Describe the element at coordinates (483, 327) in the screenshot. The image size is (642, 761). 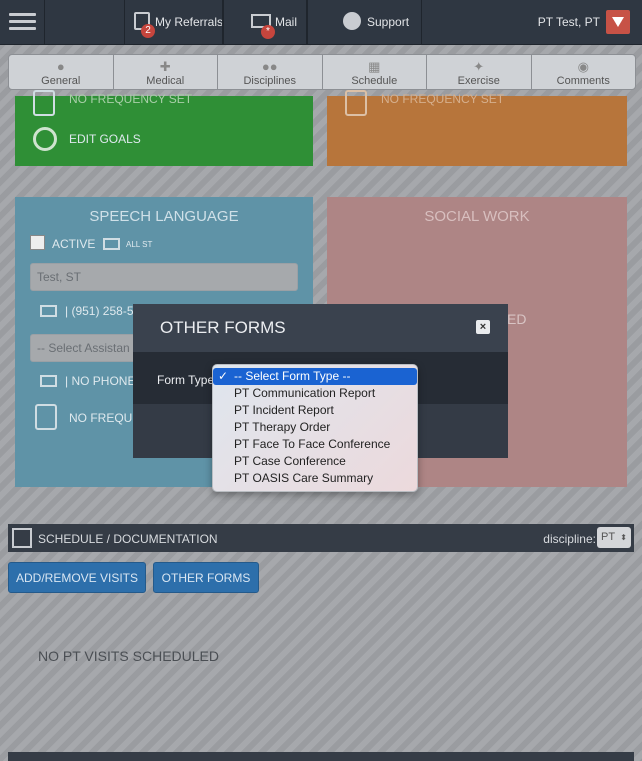
I see `close-icon: ×` at that location.